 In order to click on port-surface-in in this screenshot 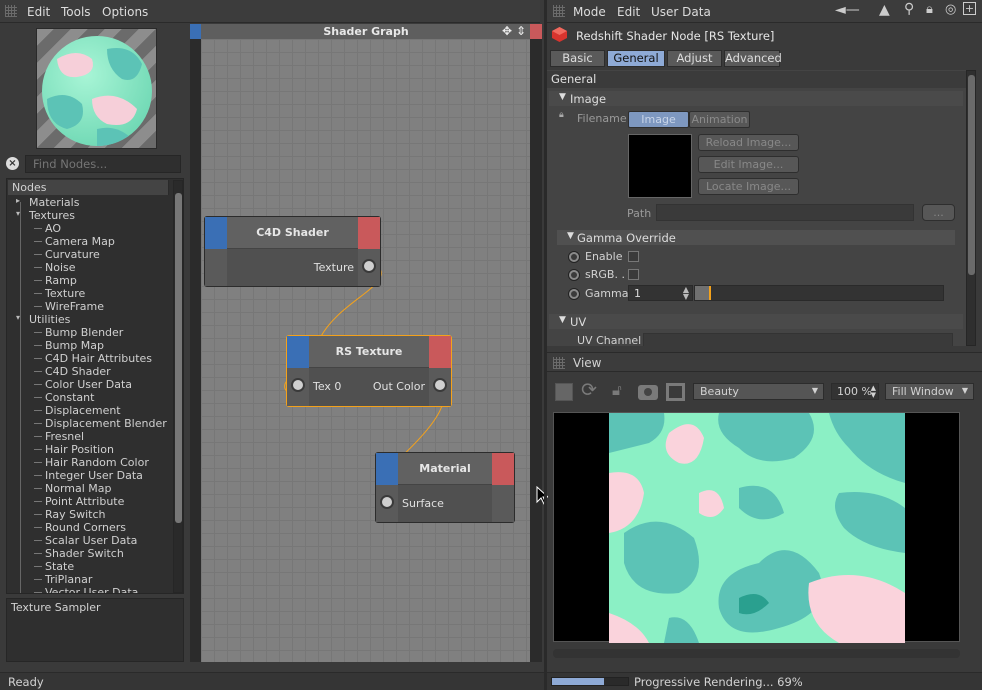, I will do `click(387, 502)`.